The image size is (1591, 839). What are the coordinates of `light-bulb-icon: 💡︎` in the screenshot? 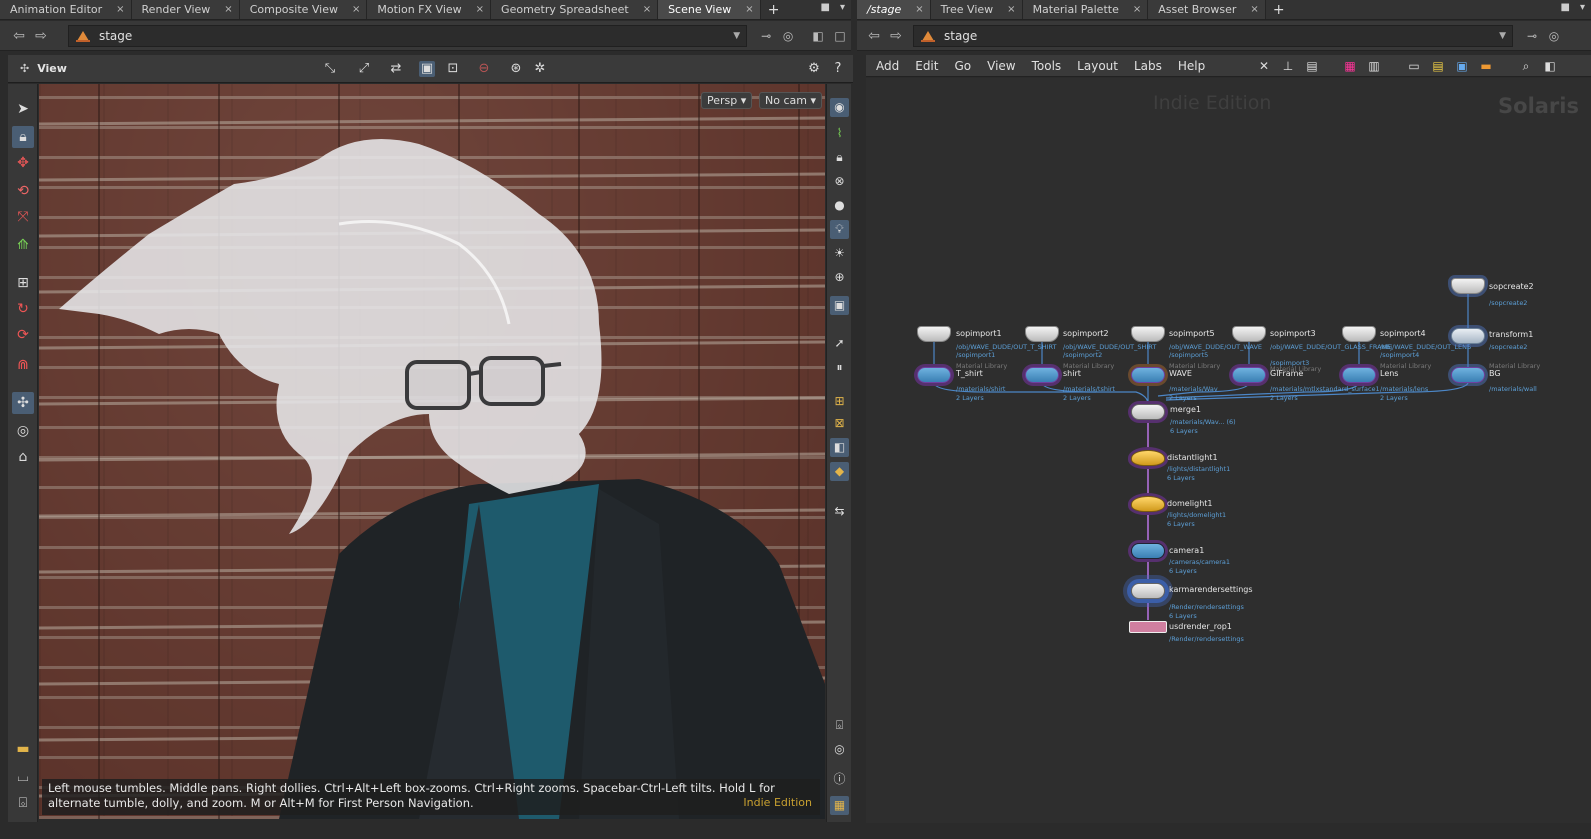 It's located at (839, 229).